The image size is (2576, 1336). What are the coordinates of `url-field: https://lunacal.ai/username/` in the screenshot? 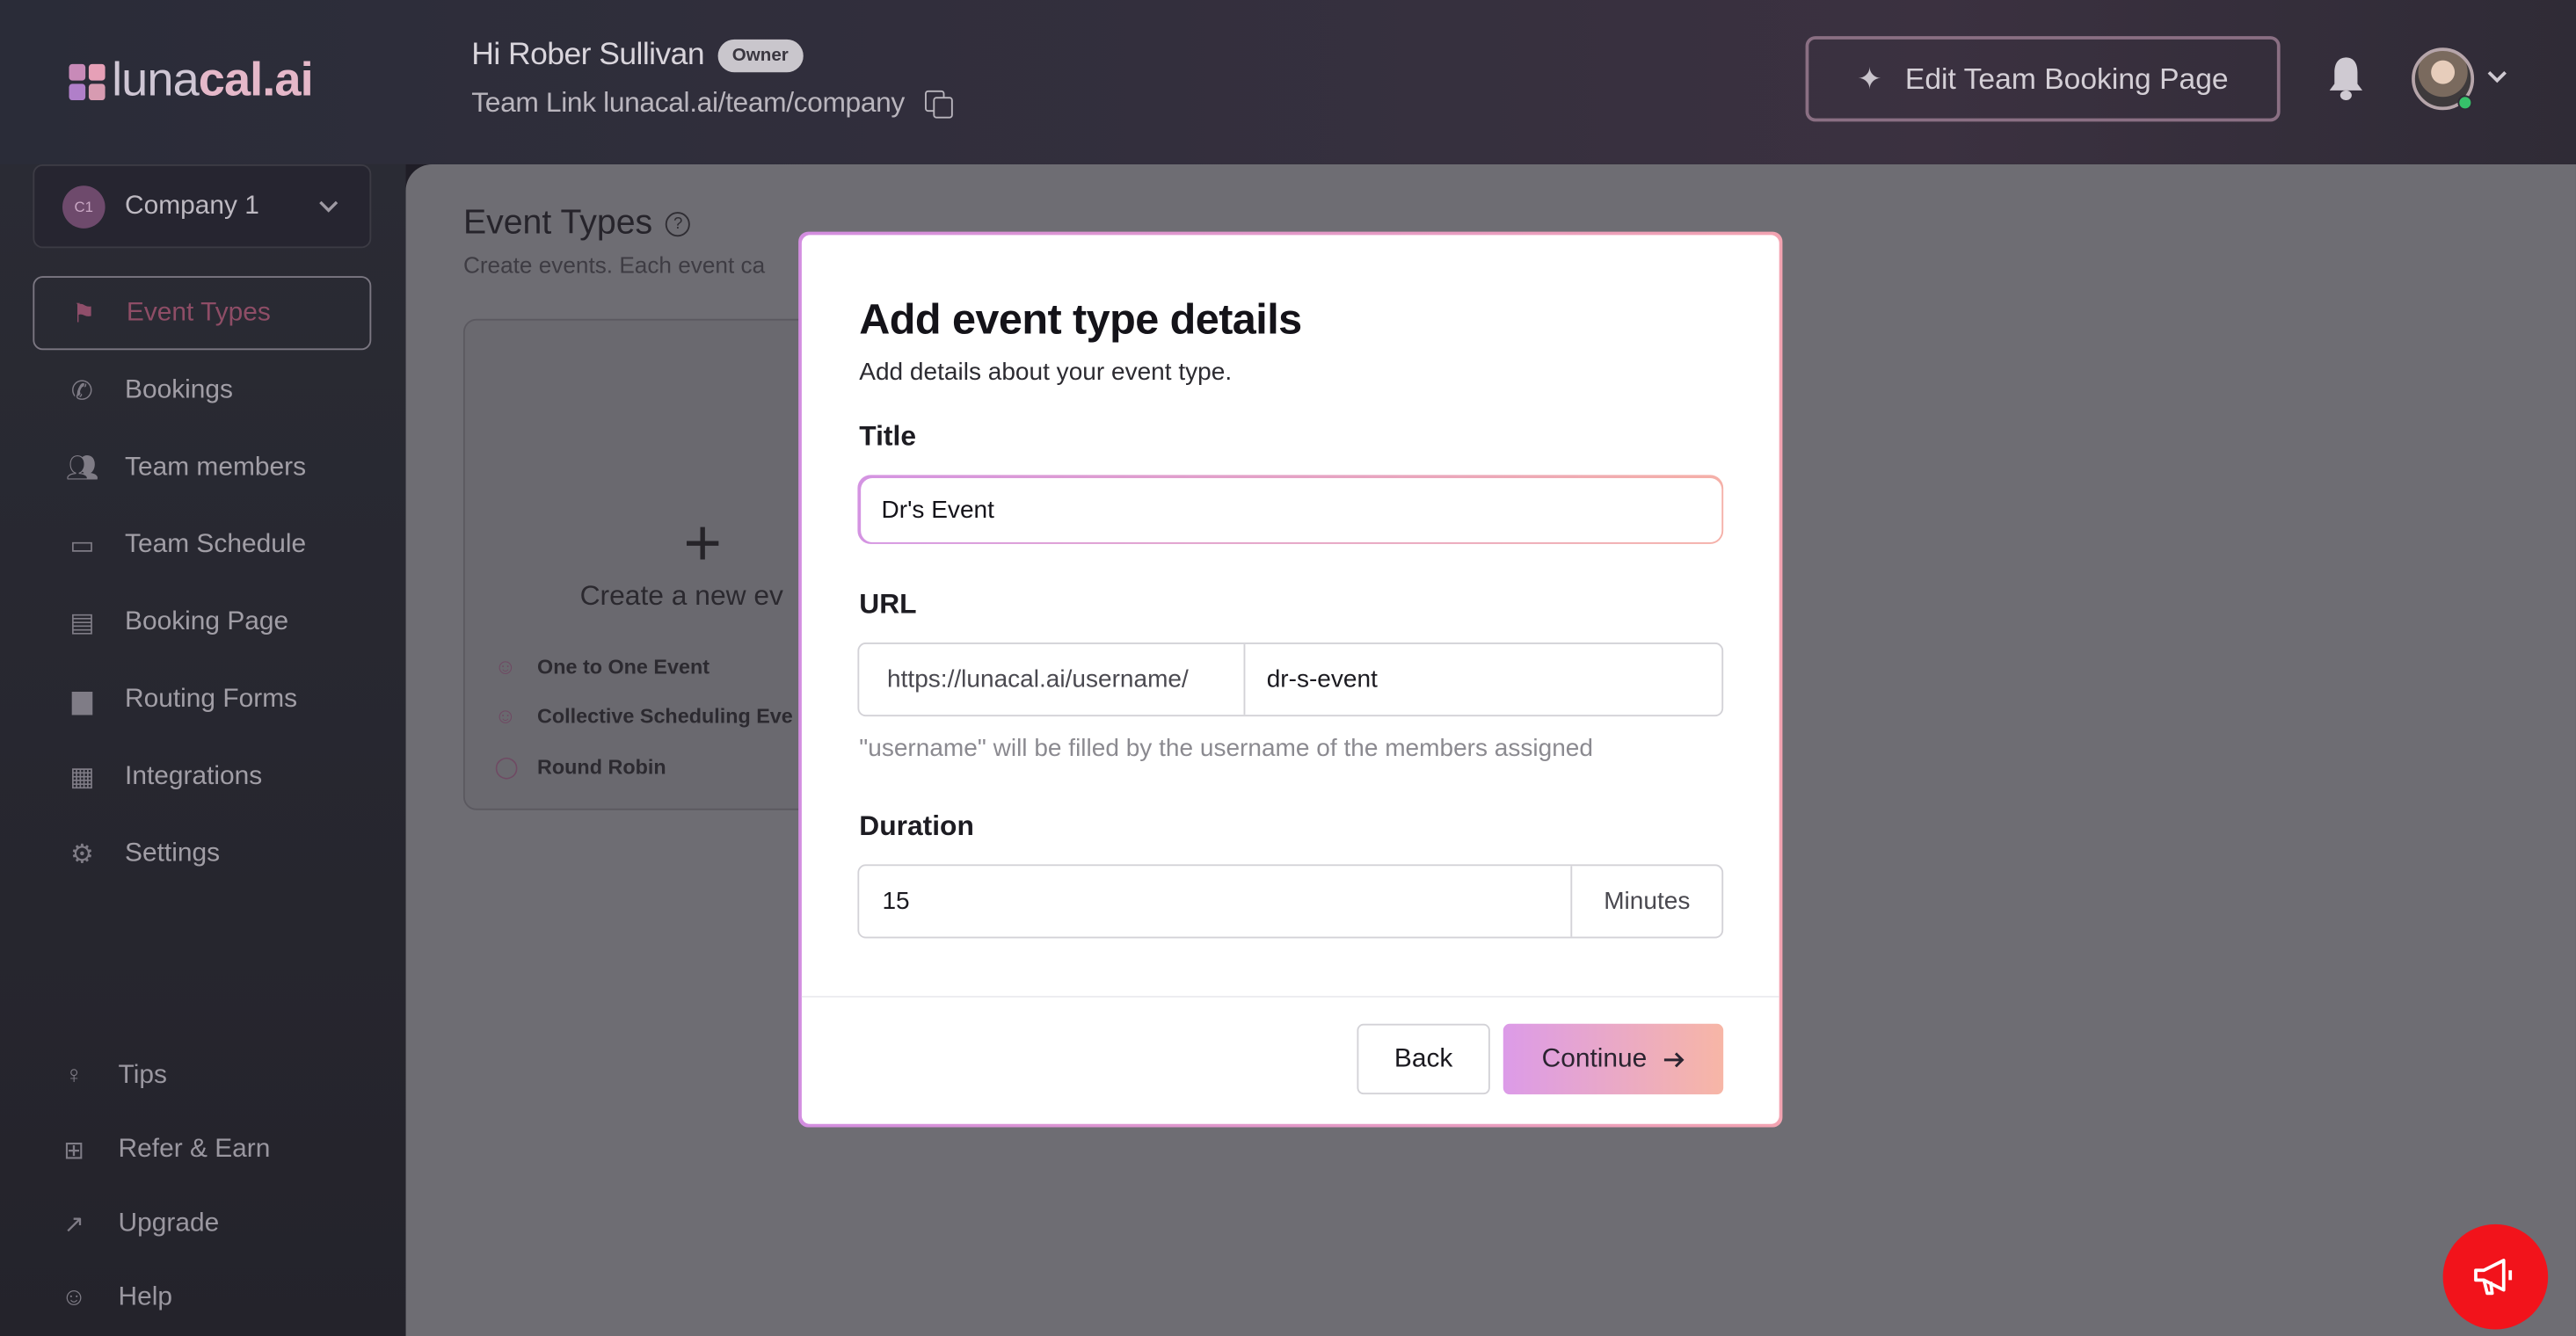 It's located at (1290, 680).